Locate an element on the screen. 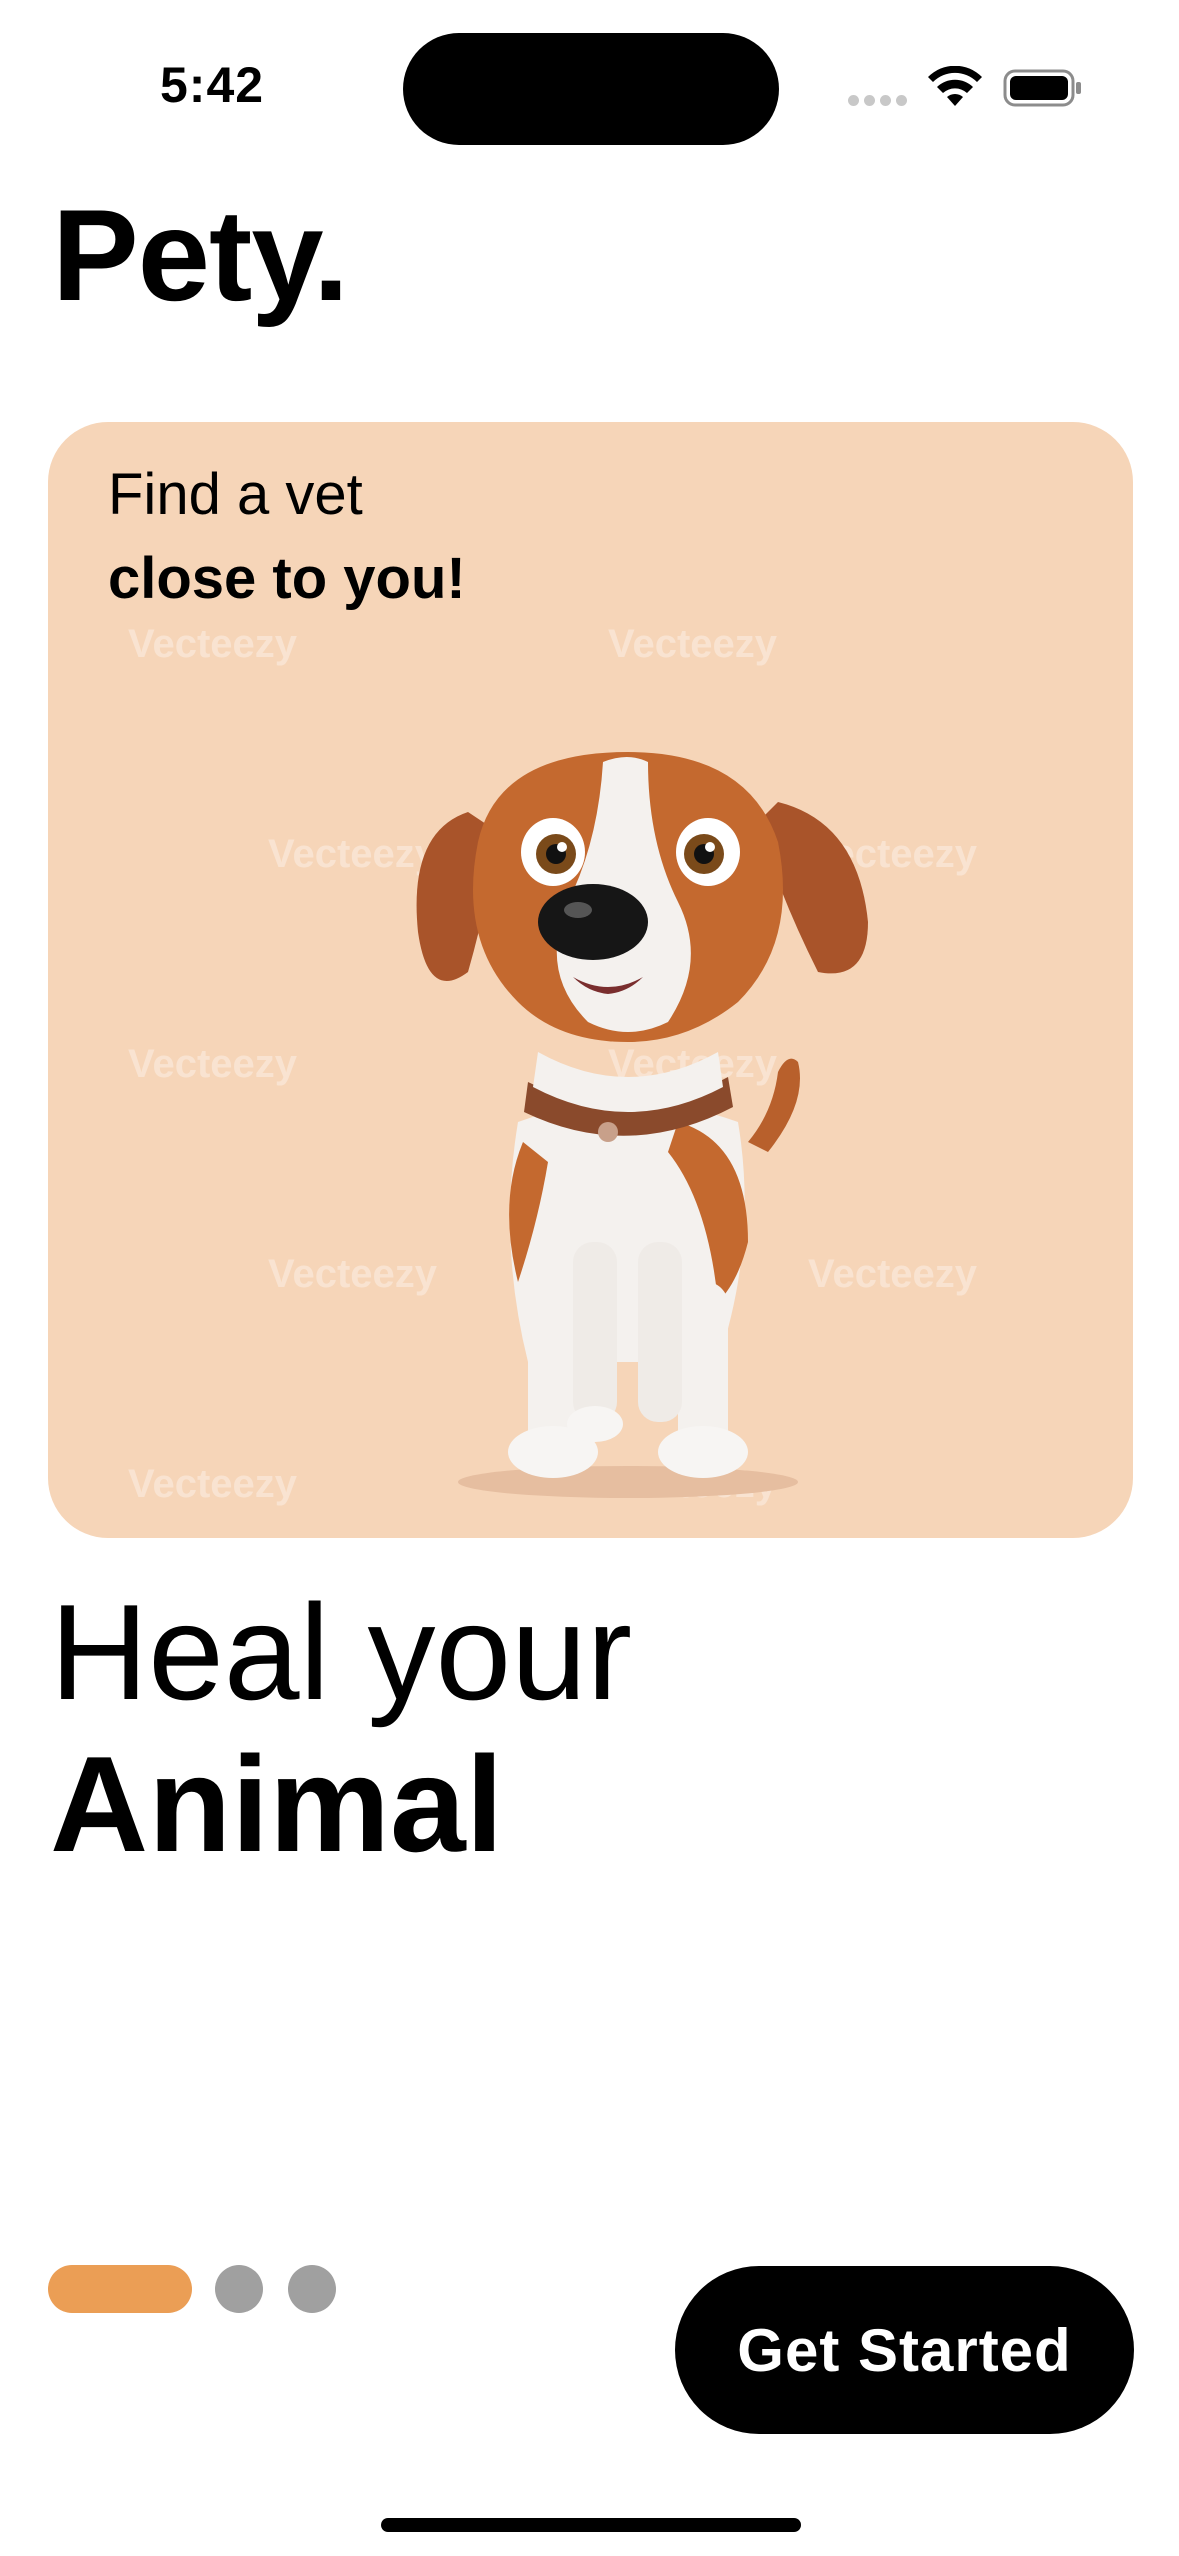 The height and width of the screenshot is (2556, 1179). cellular-signal-icon is located at coordinates (878, 101).